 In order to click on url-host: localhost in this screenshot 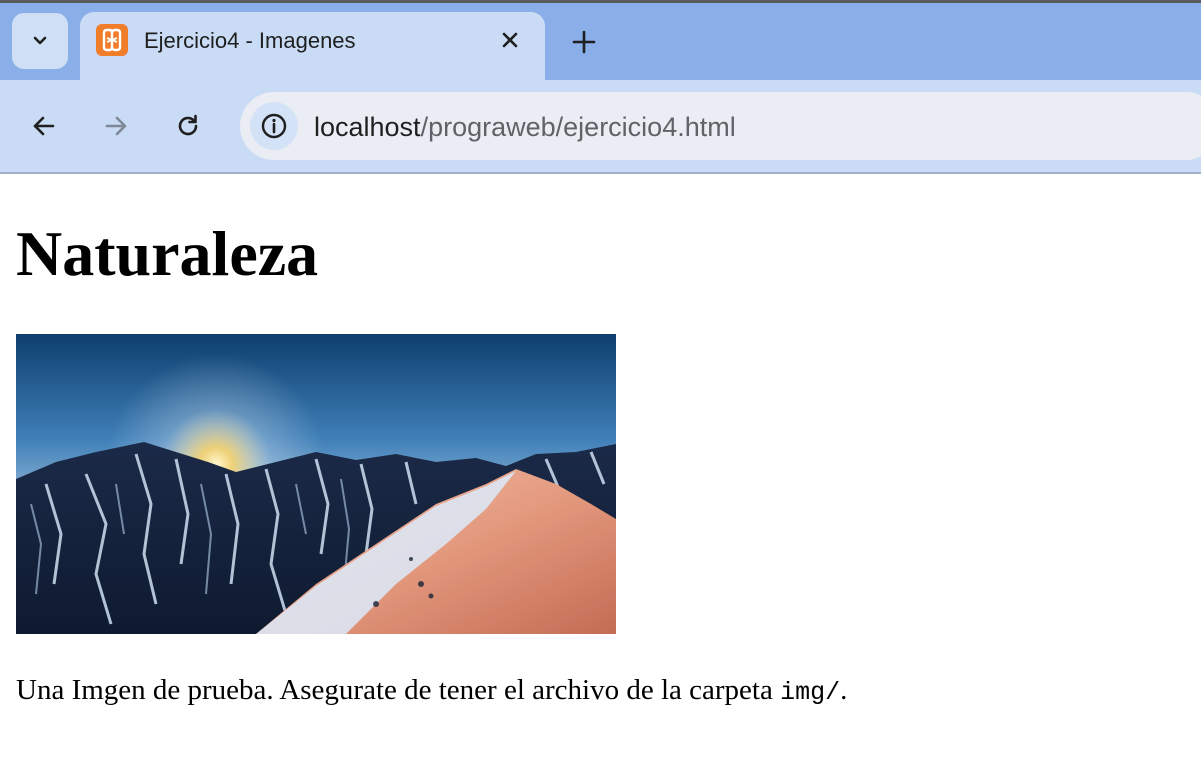, I will do `click(367, 127)`.